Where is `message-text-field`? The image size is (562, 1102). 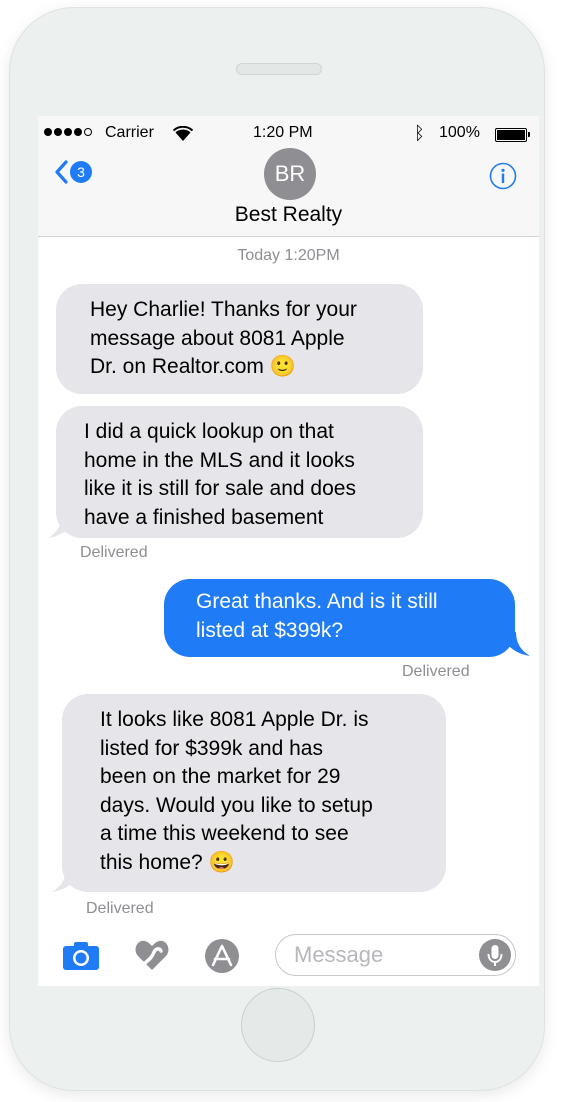 message-text-field is located at coordinates (379, 955).